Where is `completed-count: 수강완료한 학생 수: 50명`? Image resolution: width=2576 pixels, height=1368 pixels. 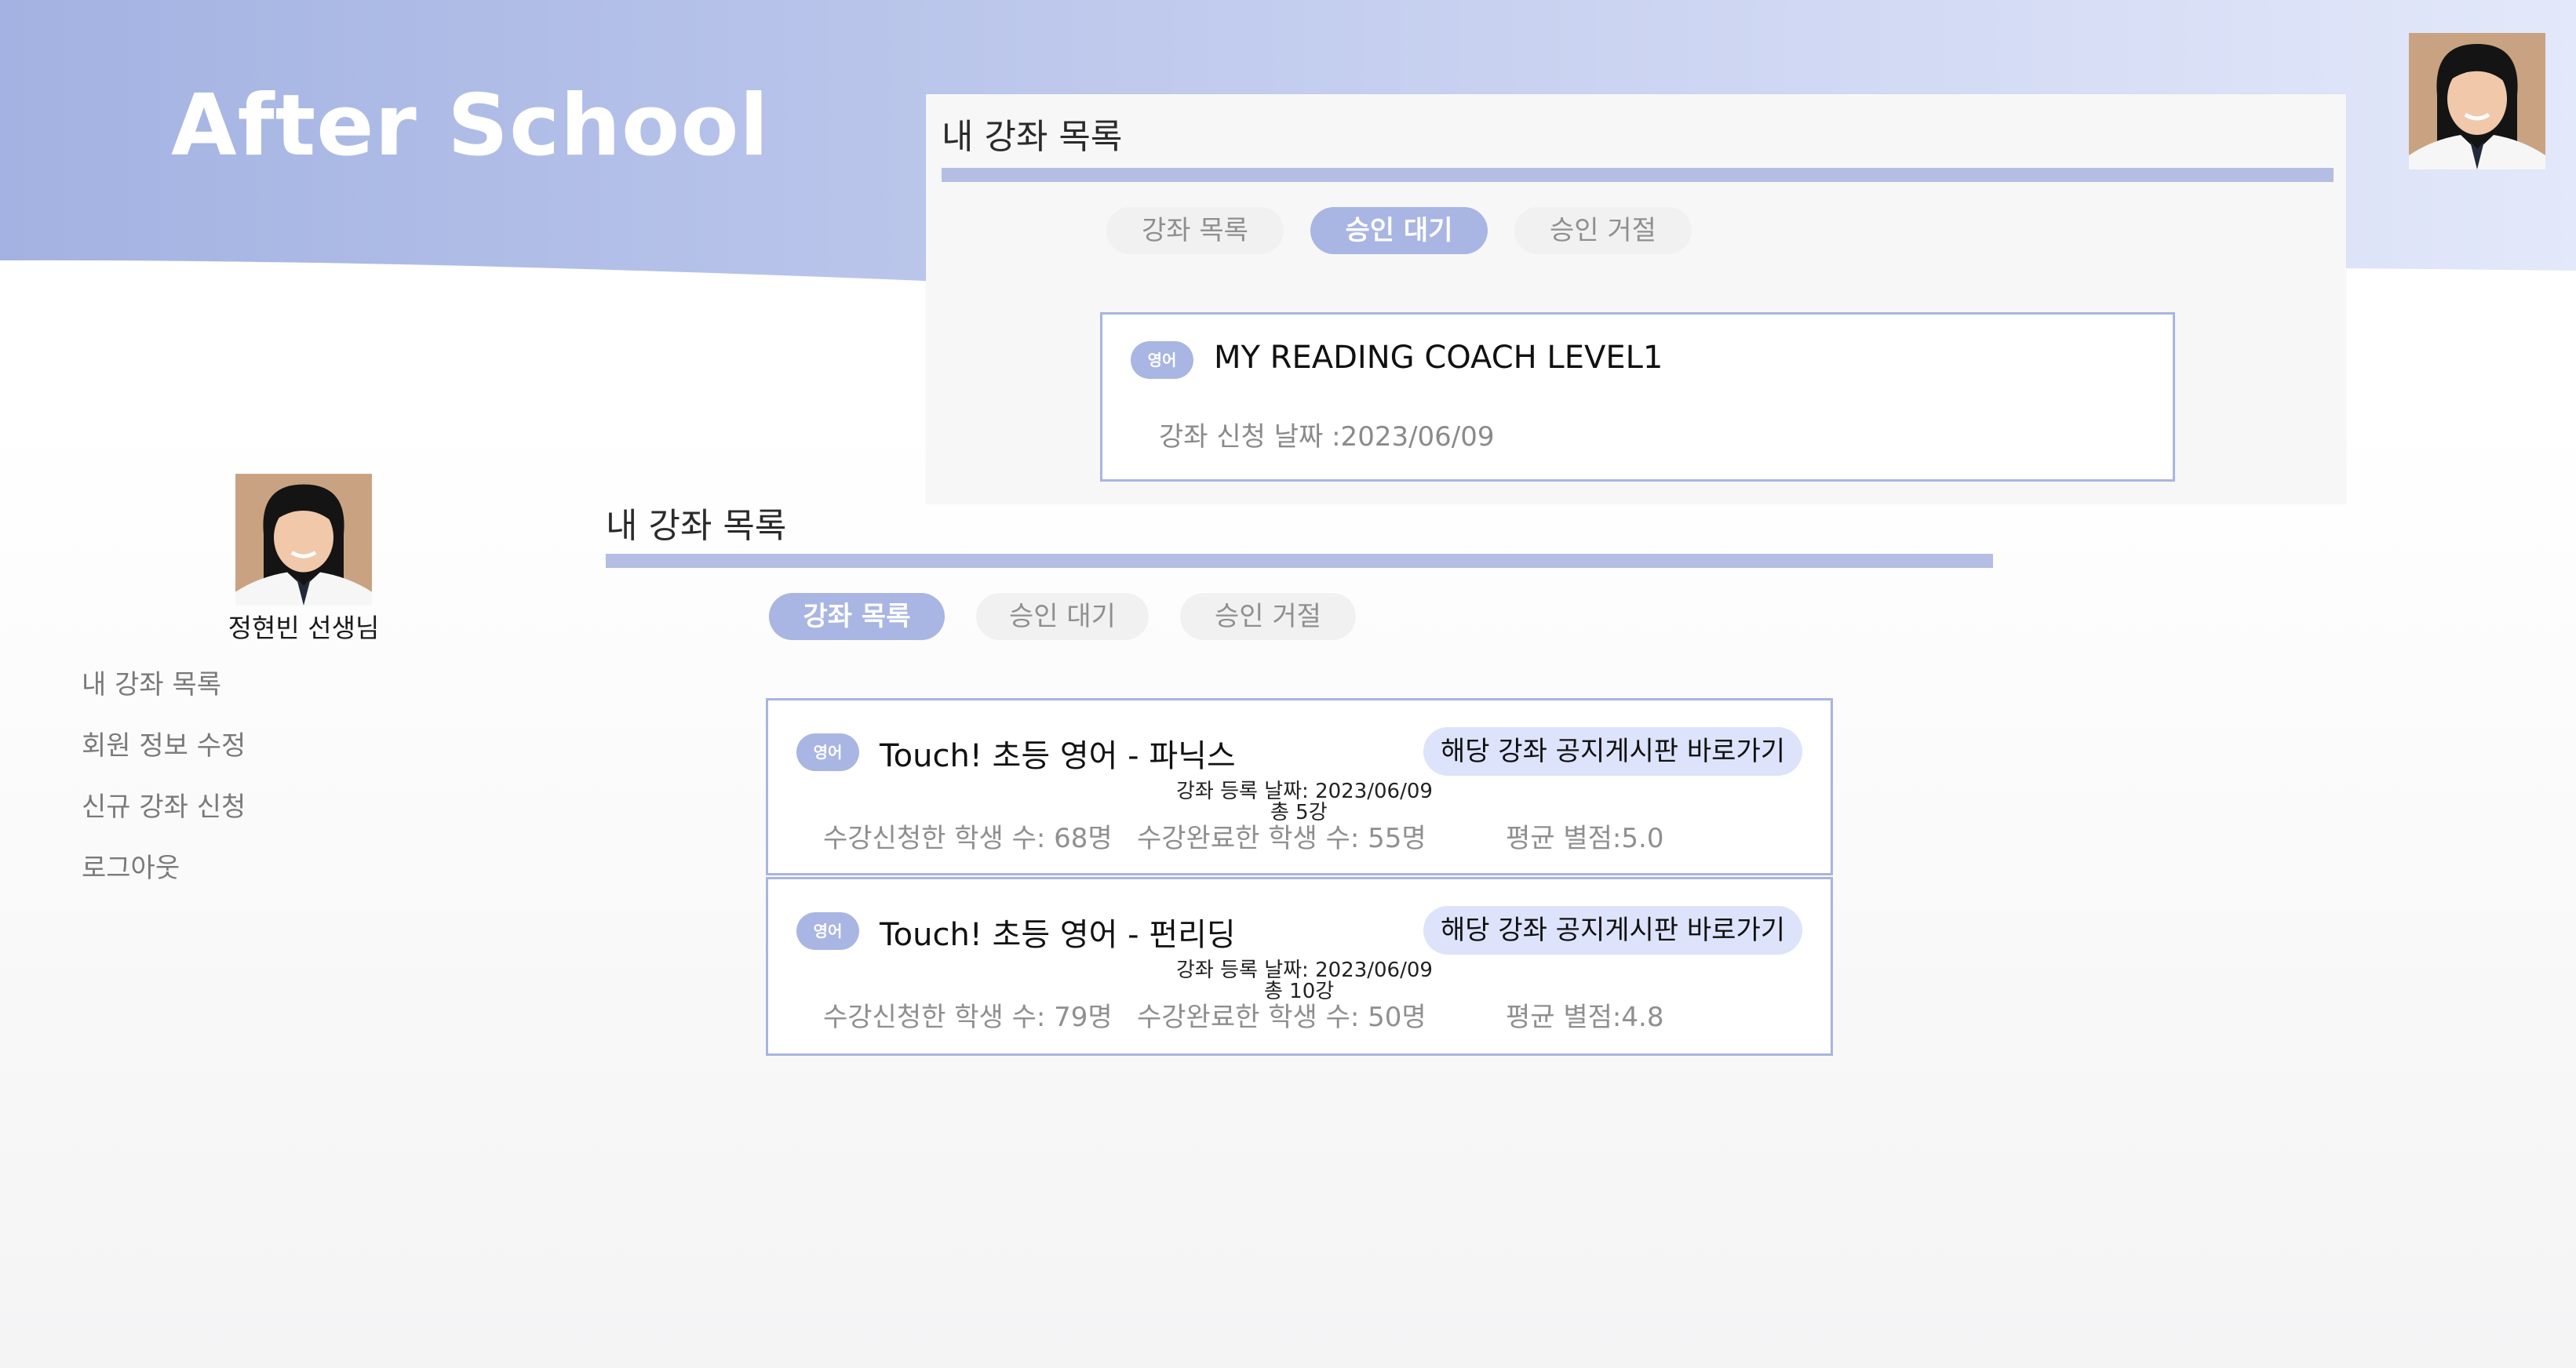
completed-count: 수강완료한 학생 수: 50명 is located at coordinates (1281, 1017).